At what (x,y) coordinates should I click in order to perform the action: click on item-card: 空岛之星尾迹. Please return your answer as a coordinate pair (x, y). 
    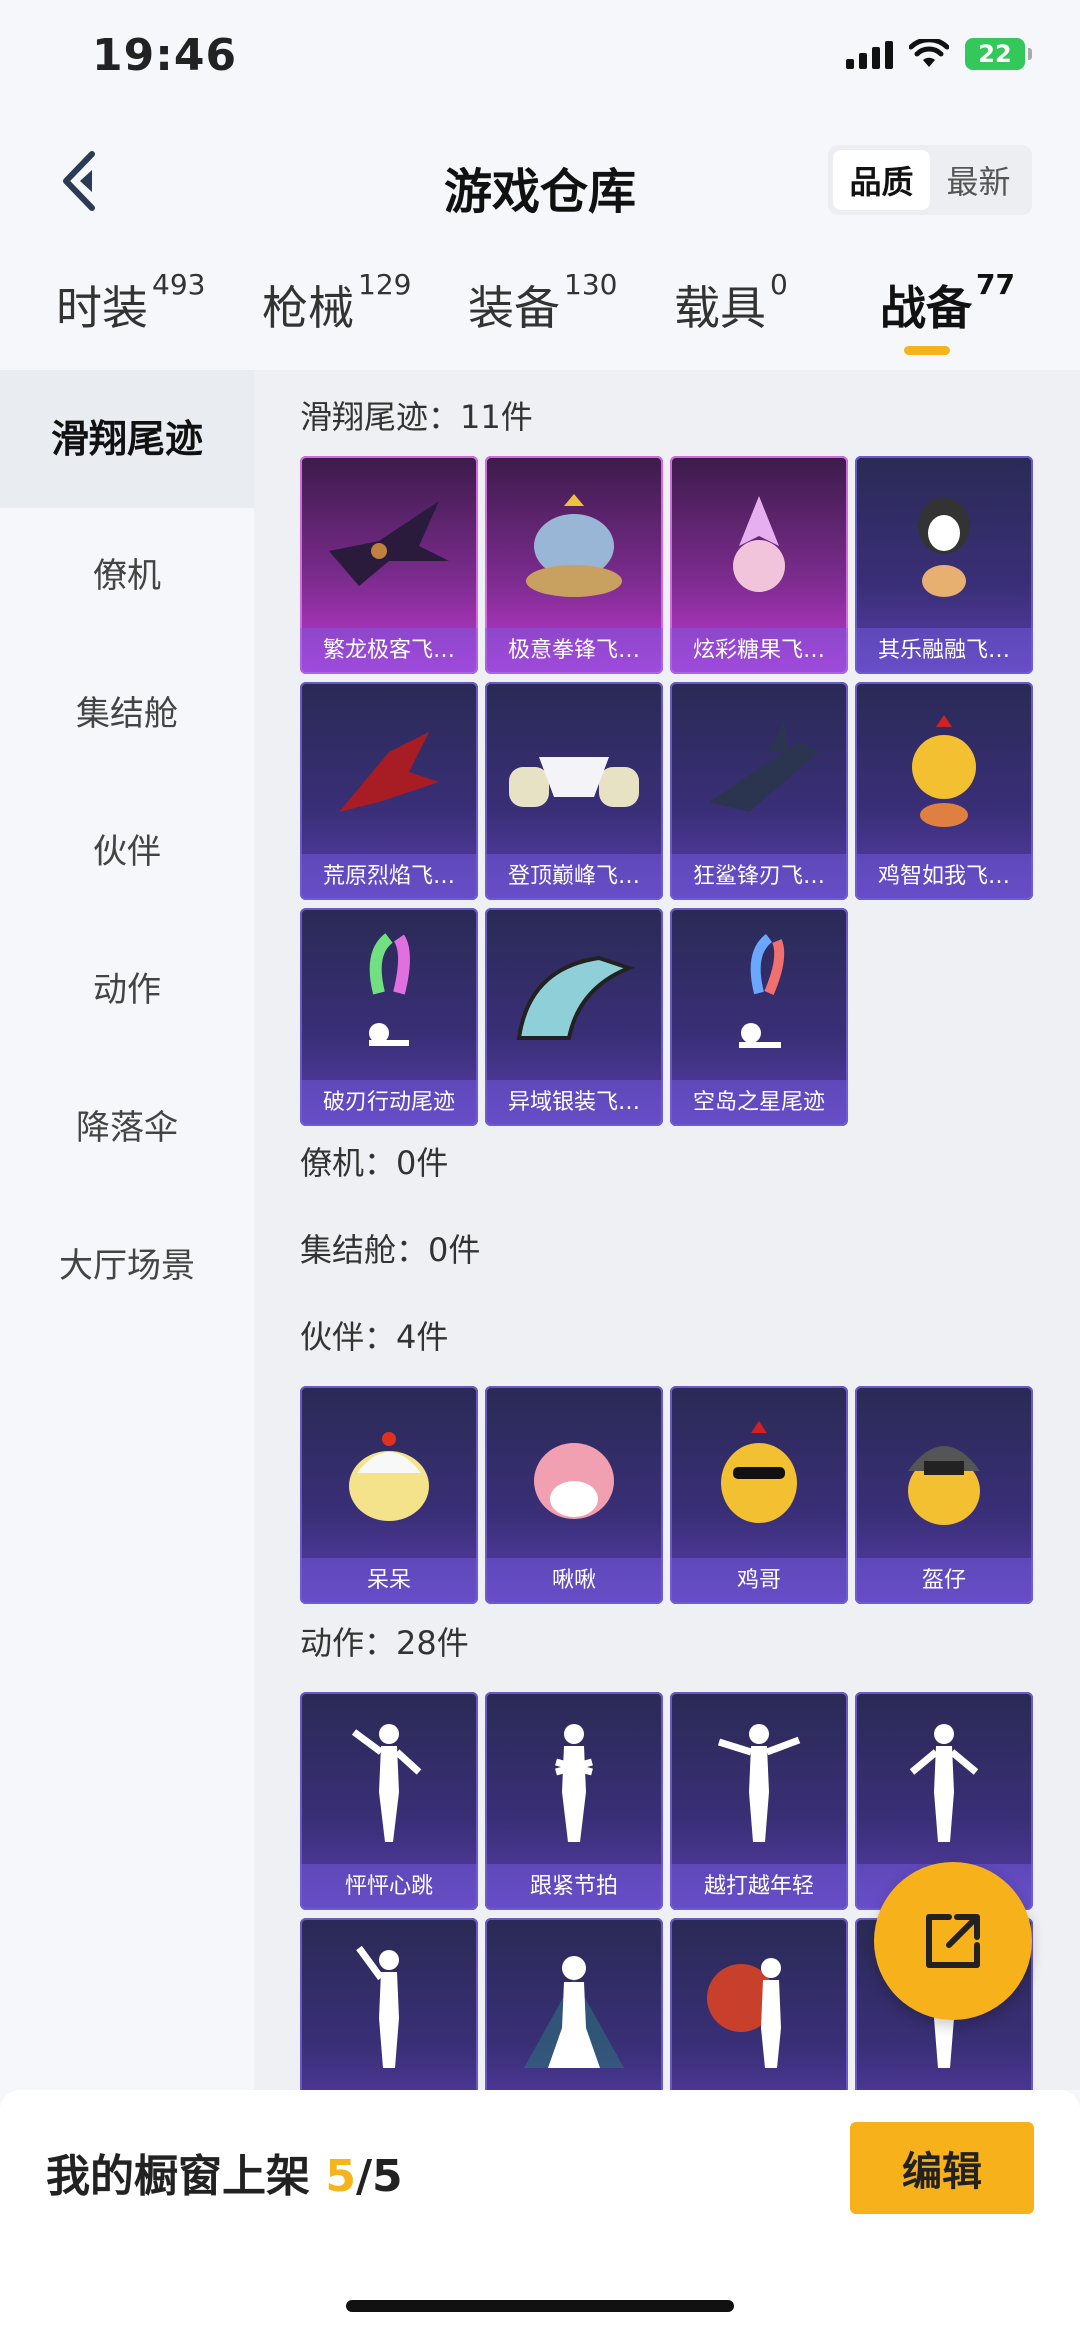
    Looking at the image, I should click on (759, 1017).